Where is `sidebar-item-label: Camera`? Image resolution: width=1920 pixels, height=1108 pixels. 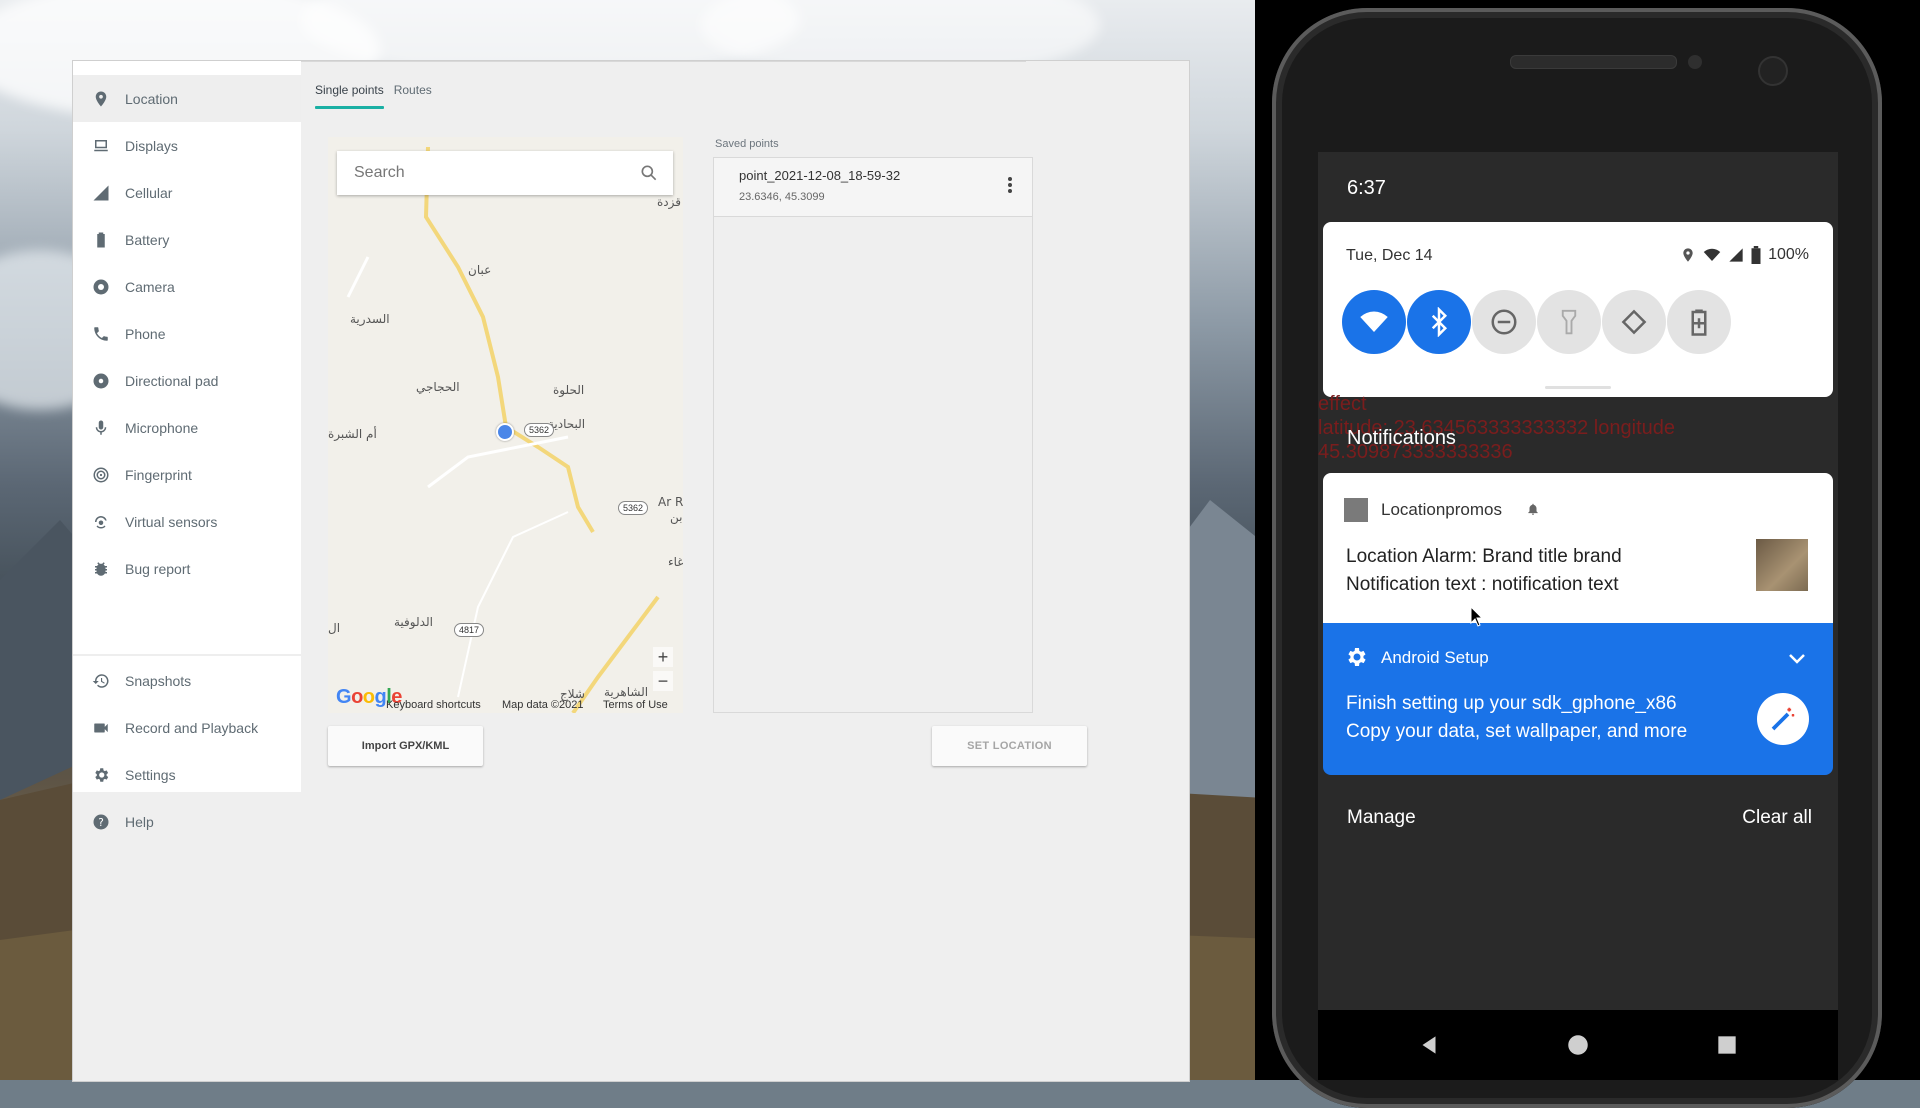
sidebar-item-label: Camera is located at coordinates (150, 286).